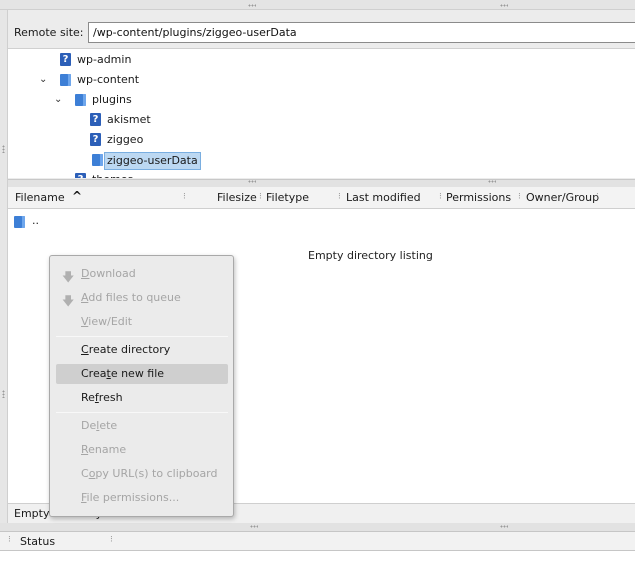 The image size is (635, 581). Describe the element at coordinates (321, 80) in the screenshot. I see `tree-item-wp-content: ⌄ wp-content` at that location.